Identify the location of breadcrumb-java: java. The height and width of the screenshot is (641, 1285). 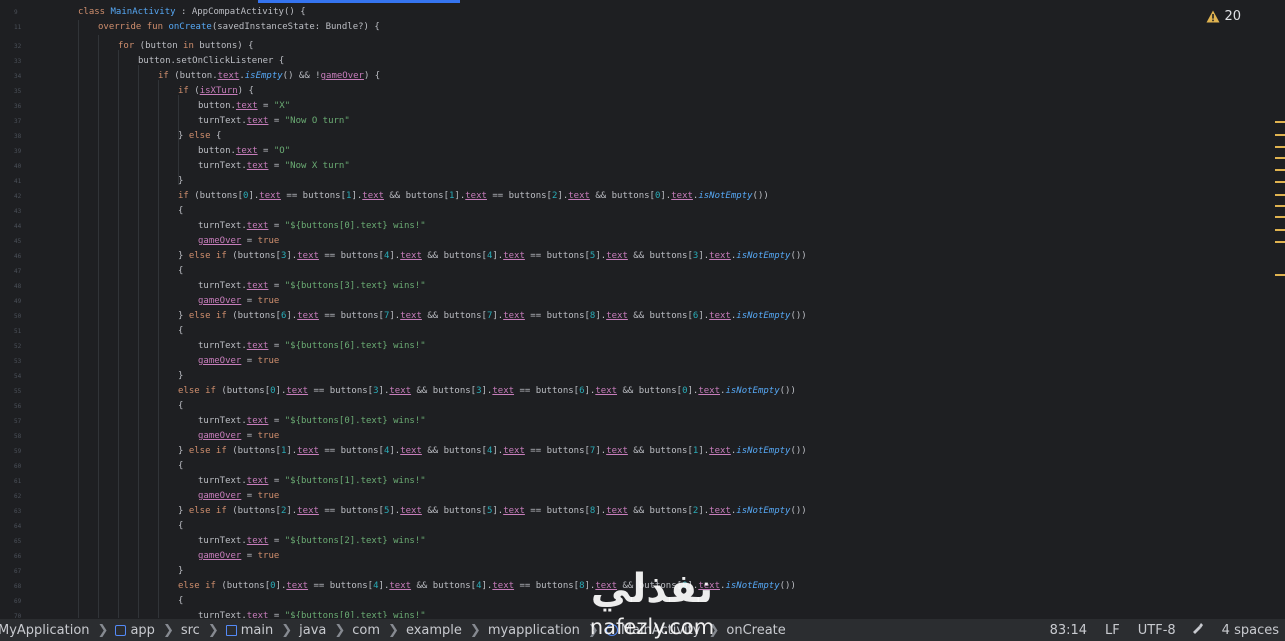
(312, 630).